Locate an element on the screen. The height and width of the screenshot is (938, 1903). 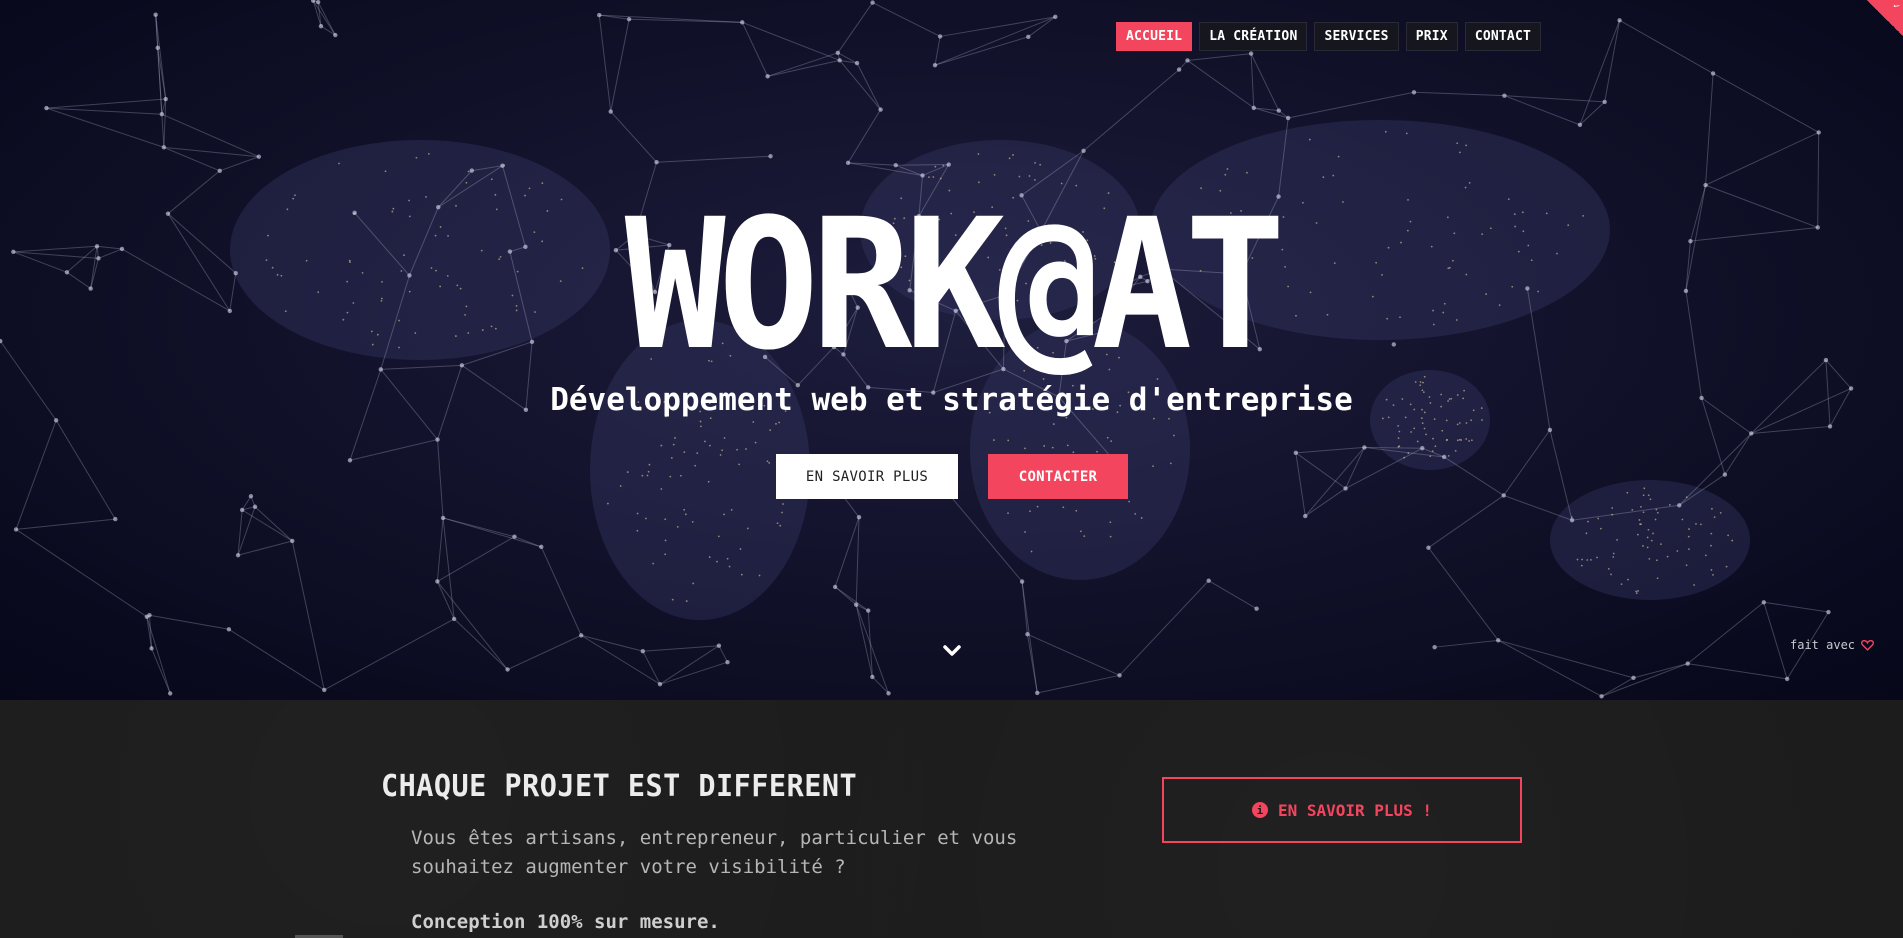
nav-item-la-creation: LA CRÉATION is located at coordinates (1253, 36).